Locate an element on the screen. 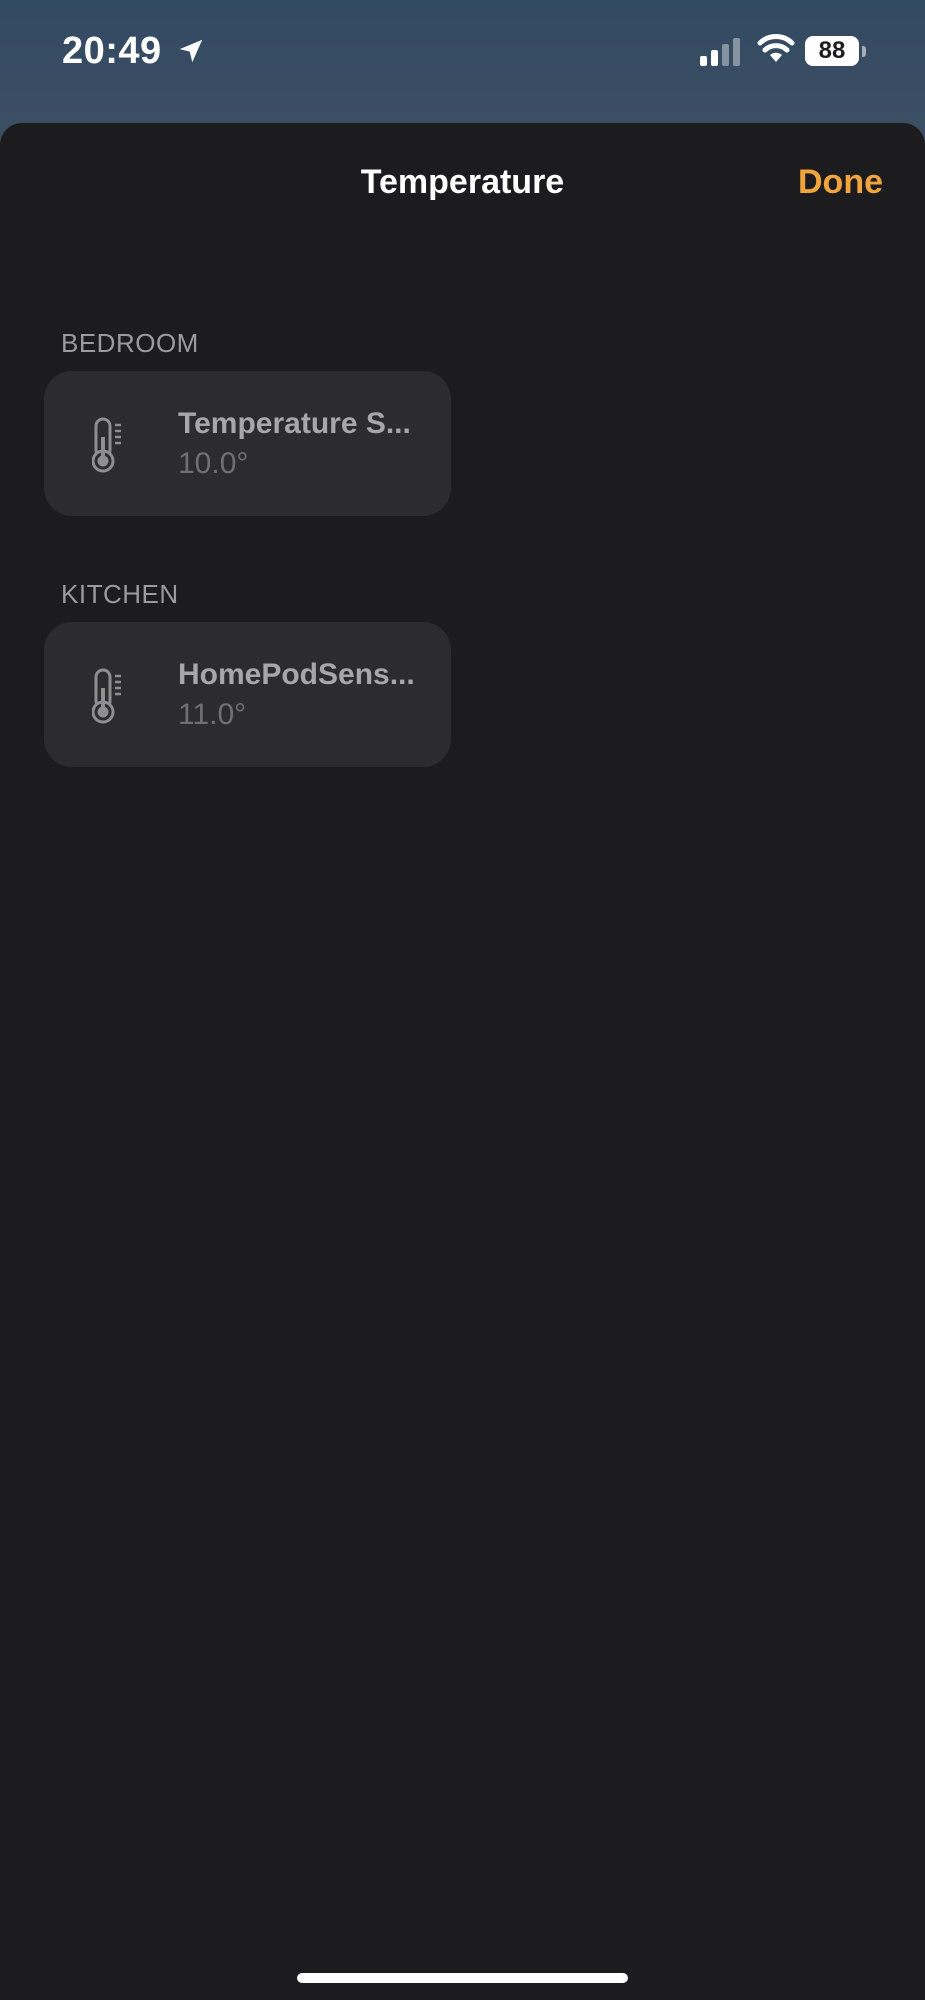 This screenshot has width=925, height=2000. wifi-icon is located at coordinates (776, 48).